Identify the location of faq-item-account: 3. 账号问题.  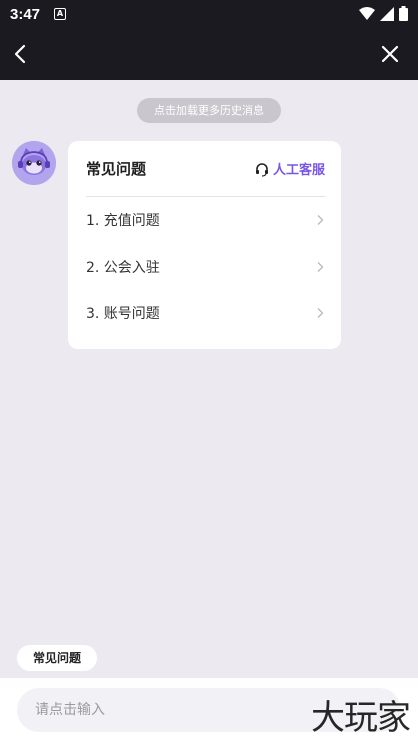
(205, 313).